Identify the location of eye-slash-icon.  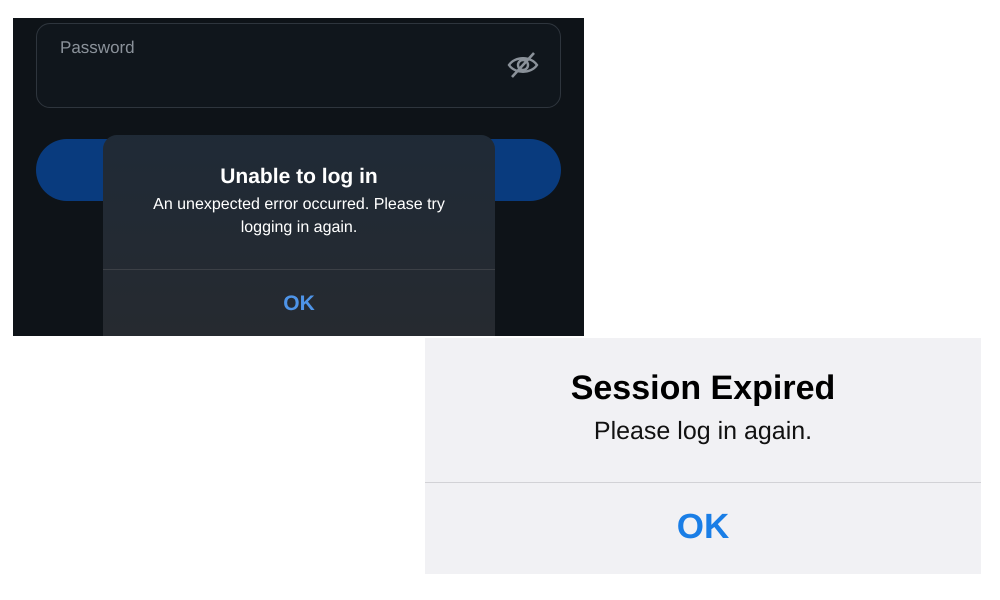
(523, 65).